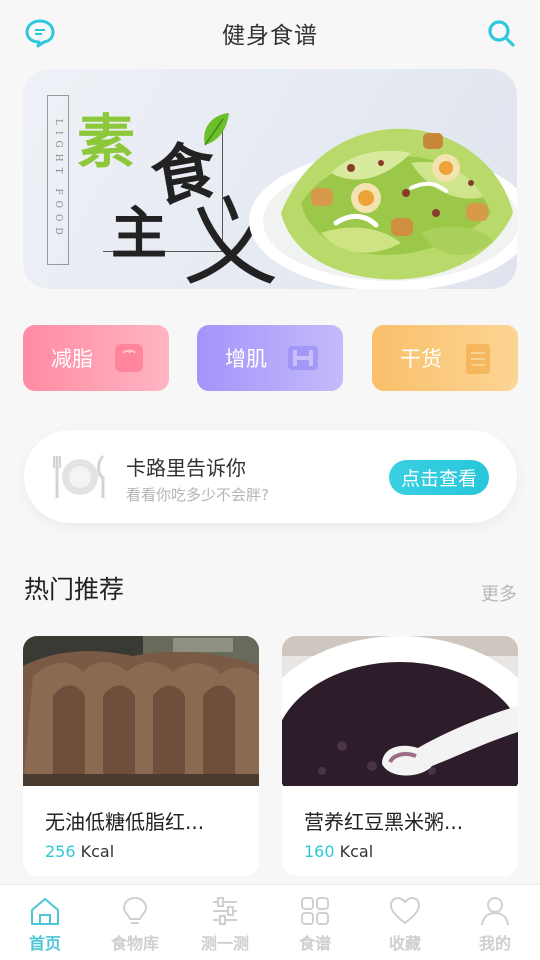  What do you see at coordinates (197, 495) in the screenshot?
I see `calorie-card-subtitle: 看看你吃多少不会胖?` at bounding box center [197, 495].